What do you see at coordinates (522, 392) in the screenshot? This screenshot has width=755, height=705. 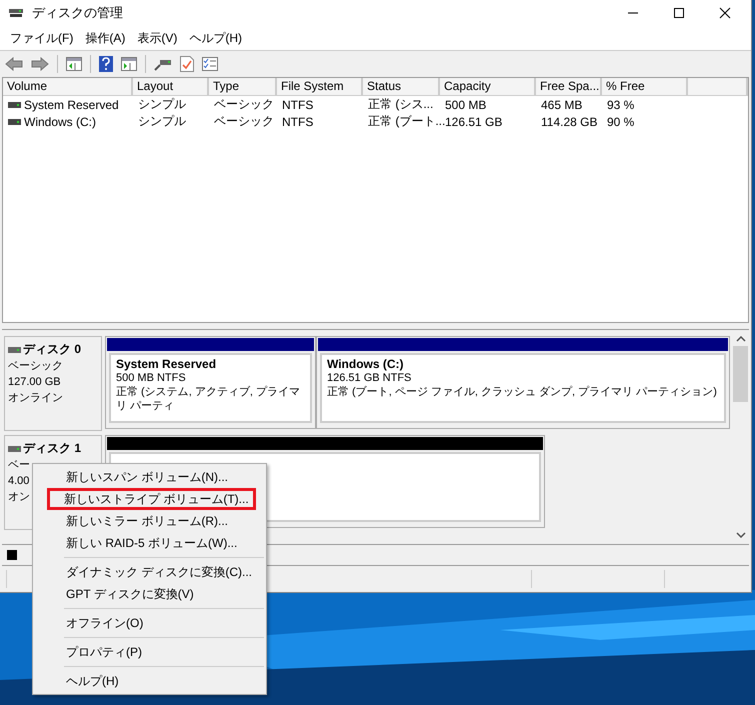 I see `partition-status: 正常 (ブート, ページ ファイル, クラッシュ ダンプ, プライマリ パーティション)` at bounding box center [522, 392].